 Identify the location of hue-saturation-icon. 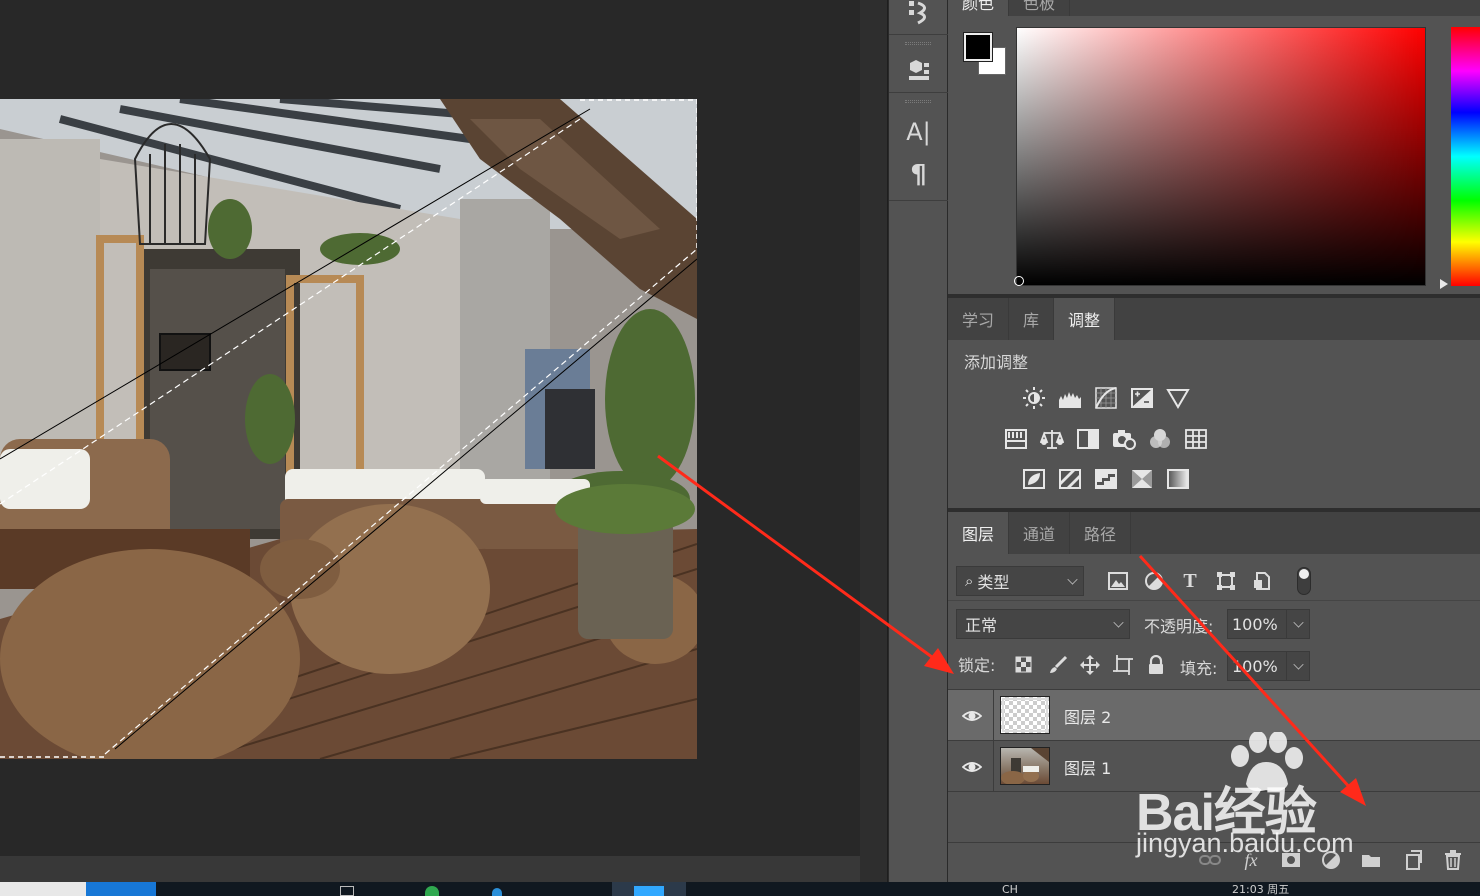
(1016, 439).